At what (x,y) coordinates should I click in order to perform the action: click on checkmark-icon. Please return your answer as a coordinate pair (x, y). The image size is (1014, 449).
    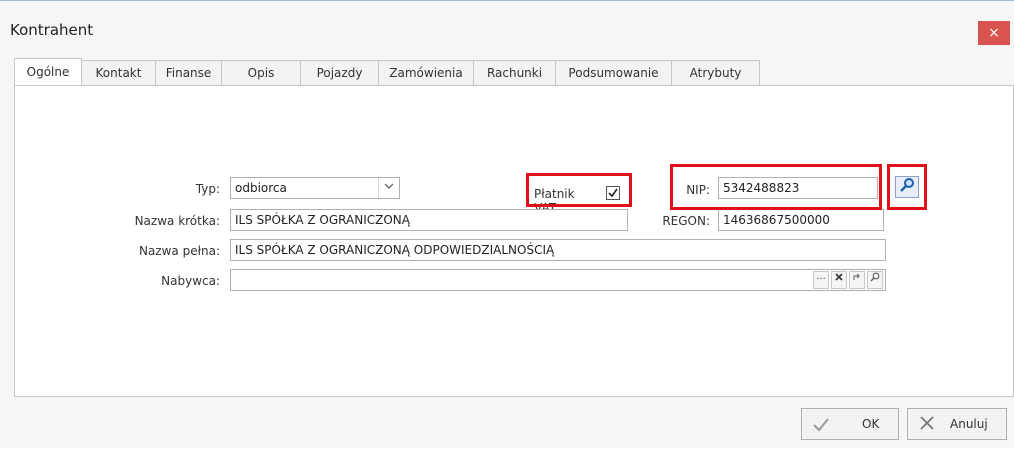
    Looking at the image, I should click on (613, 193).